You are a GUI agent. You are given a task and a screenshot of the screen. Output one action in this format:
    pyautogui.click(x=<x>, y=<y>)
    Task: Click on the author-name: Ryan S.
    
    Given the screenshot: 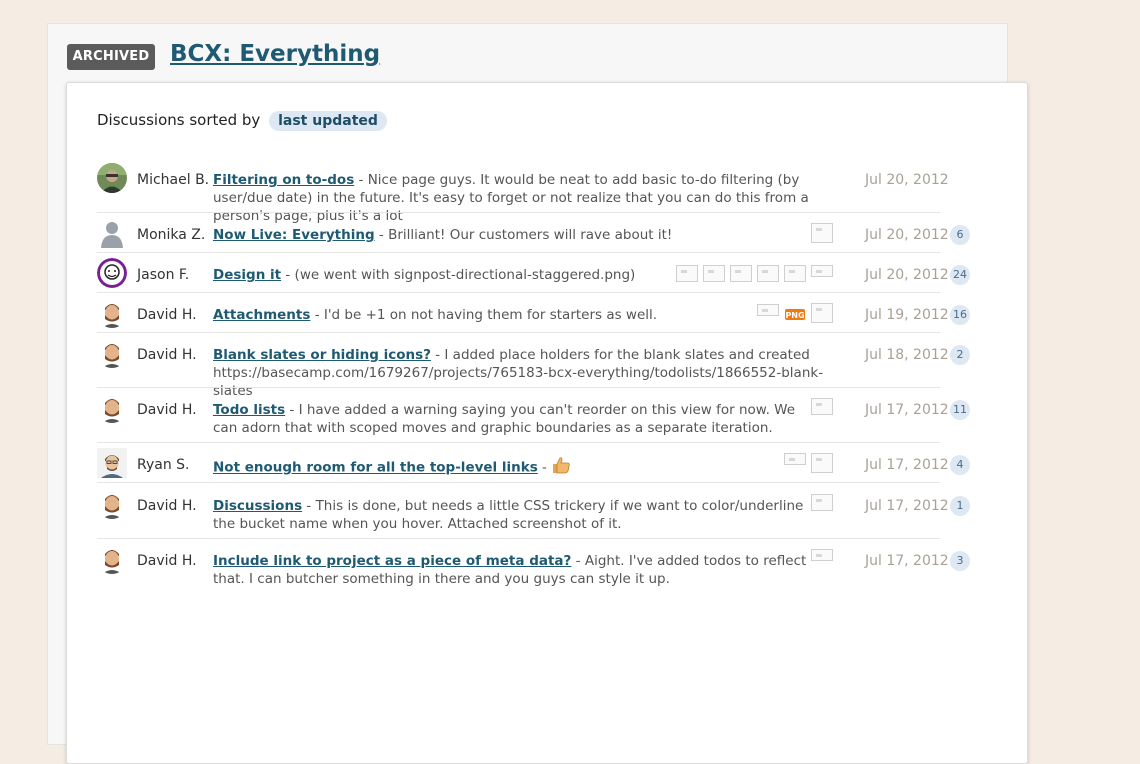 What is the action you would take?
    pyautogui.click(x=163, y=465)
    